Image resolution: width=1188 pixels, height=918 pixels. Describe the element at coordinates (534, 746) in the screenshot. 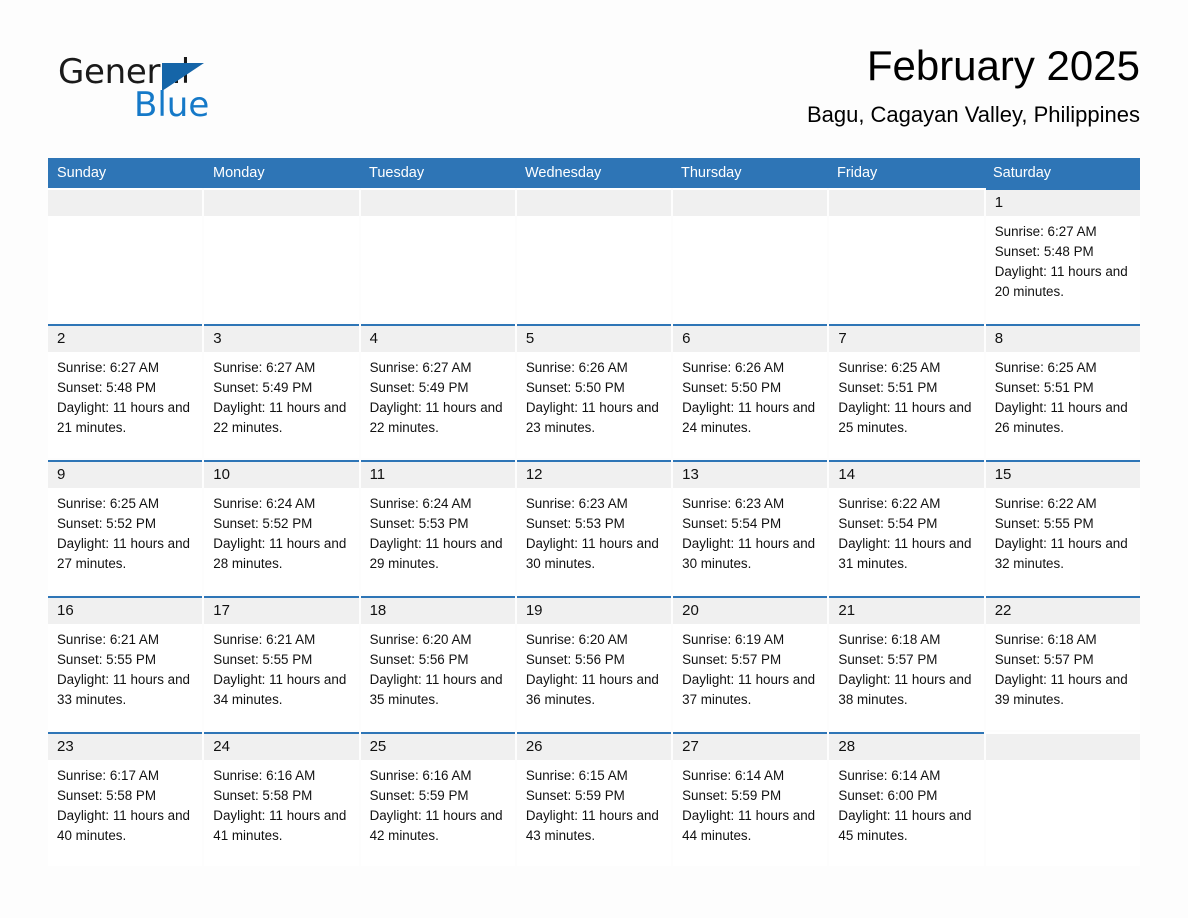

I see `day-number: 26` at that location.